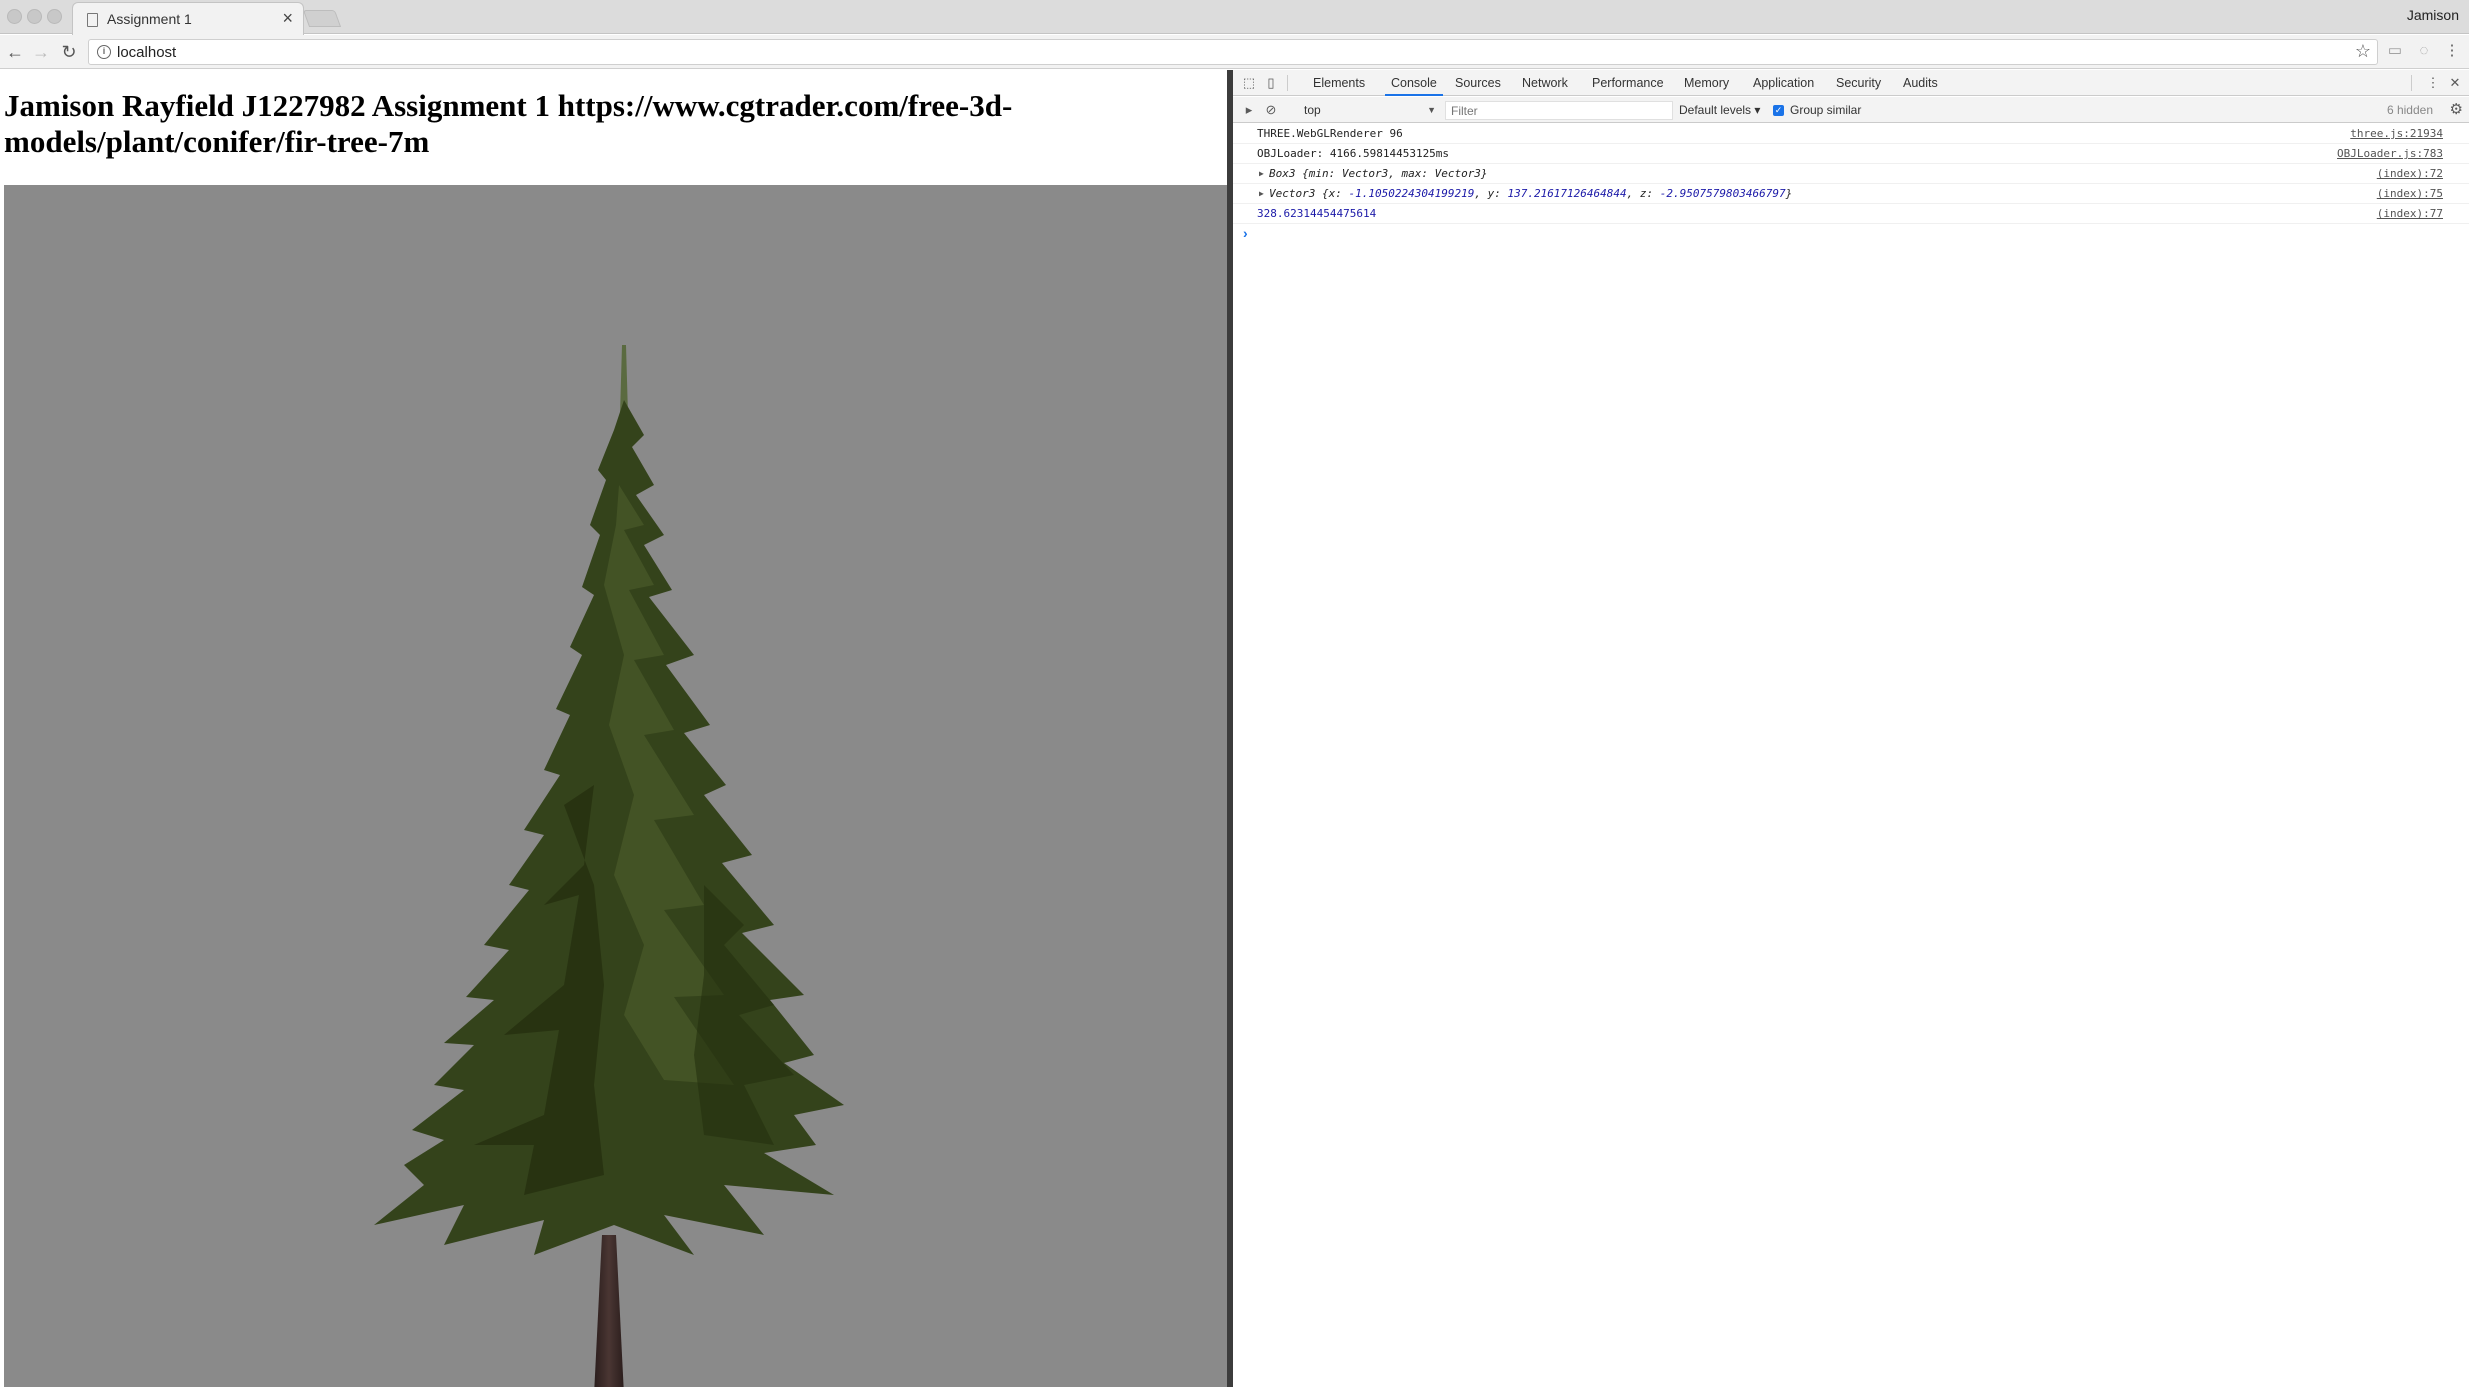  I want to click on devtools-menu-icon: ⋮, so click(2433, 83).